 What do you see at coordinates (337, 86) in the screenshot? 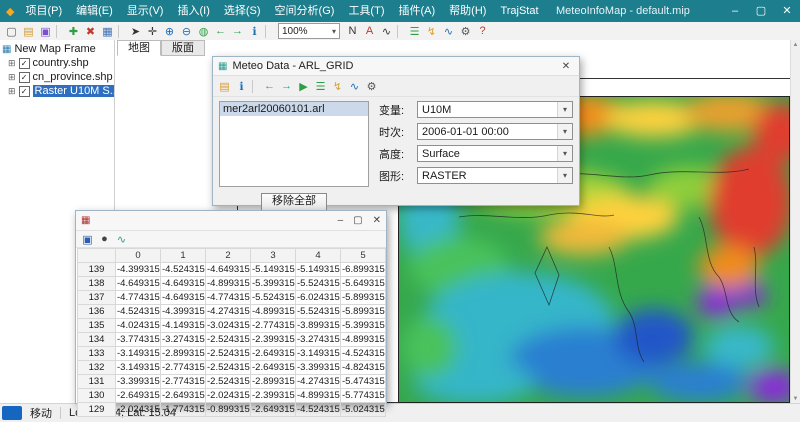
I see `draw-icon: ↯` at bounding box center [337, 86].